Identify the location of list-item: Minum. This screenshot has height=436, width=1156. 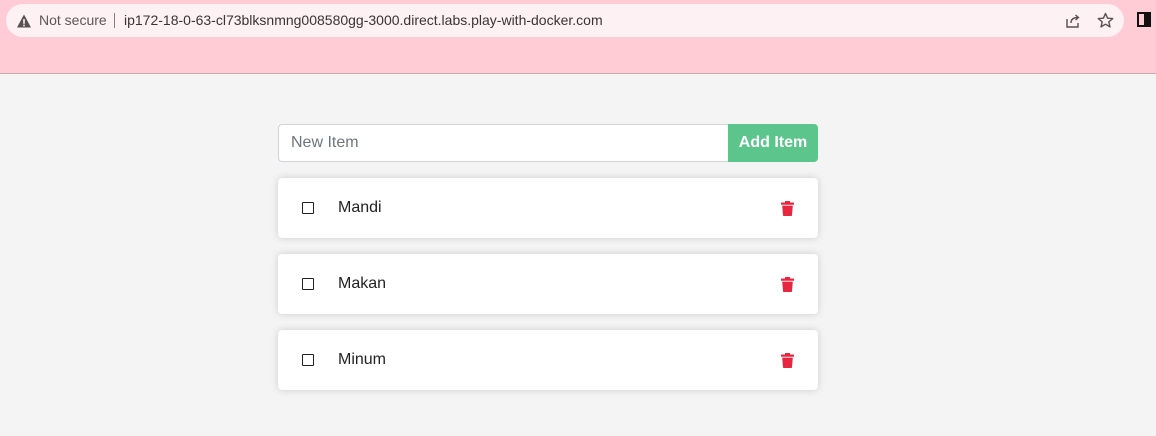
(548, 360).